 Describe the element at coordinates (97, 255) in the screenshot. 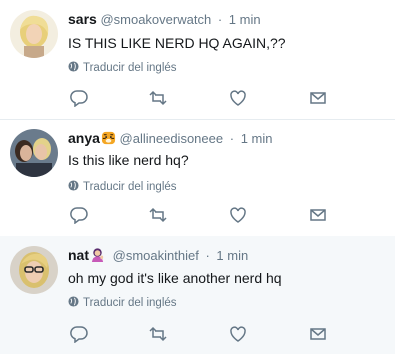

I see `woman-tipping-hand-emoji` at that location.